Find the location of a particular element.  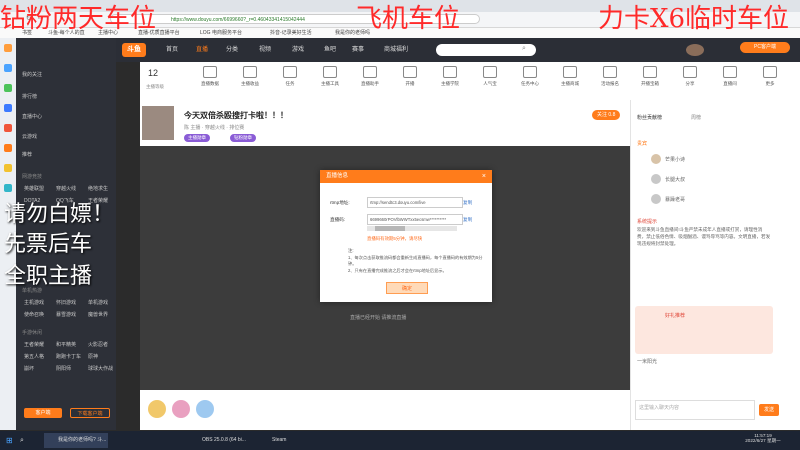

gift-promo-card: 好礼推荐 is located at coordinates (704, 330).